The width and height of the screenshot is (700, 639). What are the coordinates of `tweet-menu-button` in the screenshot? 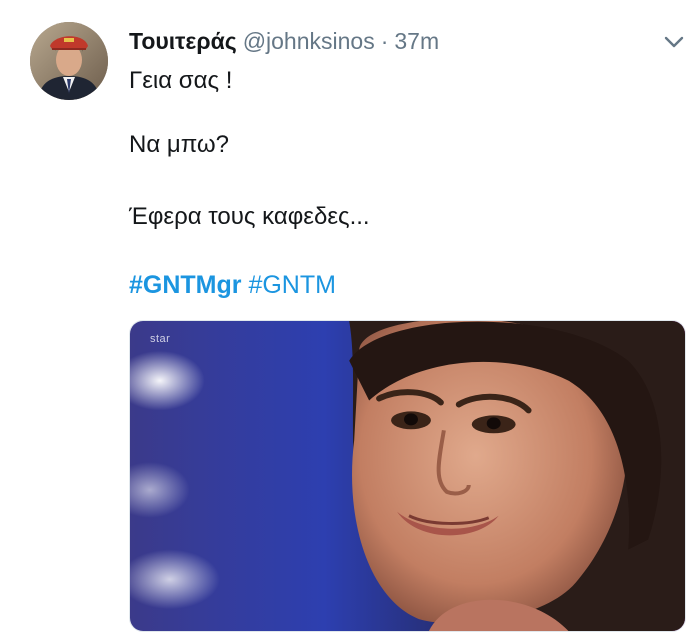 It's located at (674, 42).